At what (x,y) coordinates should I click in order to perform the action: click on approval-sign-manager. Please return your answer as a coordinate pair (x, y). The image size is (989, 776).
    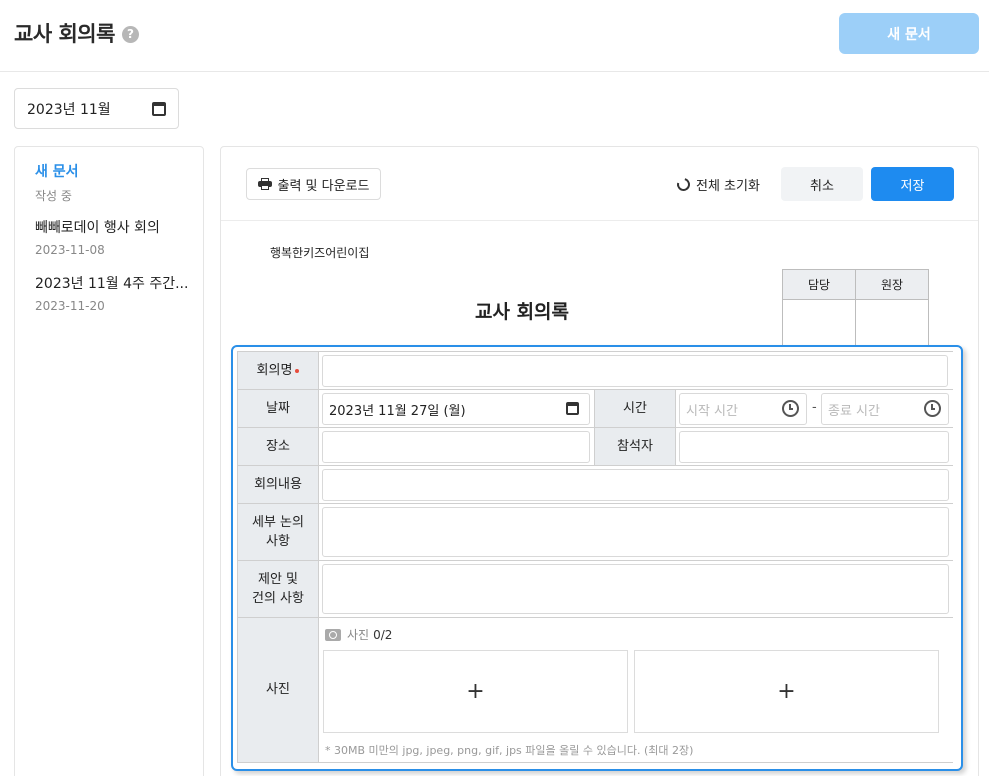
    Looking at the image, I should click on (819, 324).